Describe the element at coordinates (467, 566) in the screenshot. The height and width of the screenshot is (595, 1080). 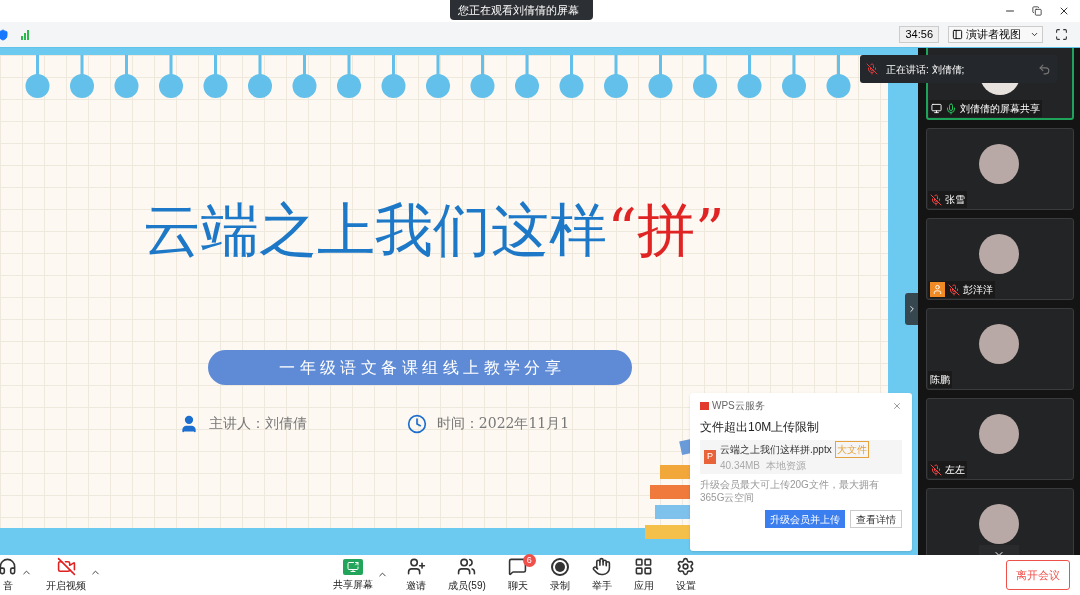
I see `members-icon` at that location.